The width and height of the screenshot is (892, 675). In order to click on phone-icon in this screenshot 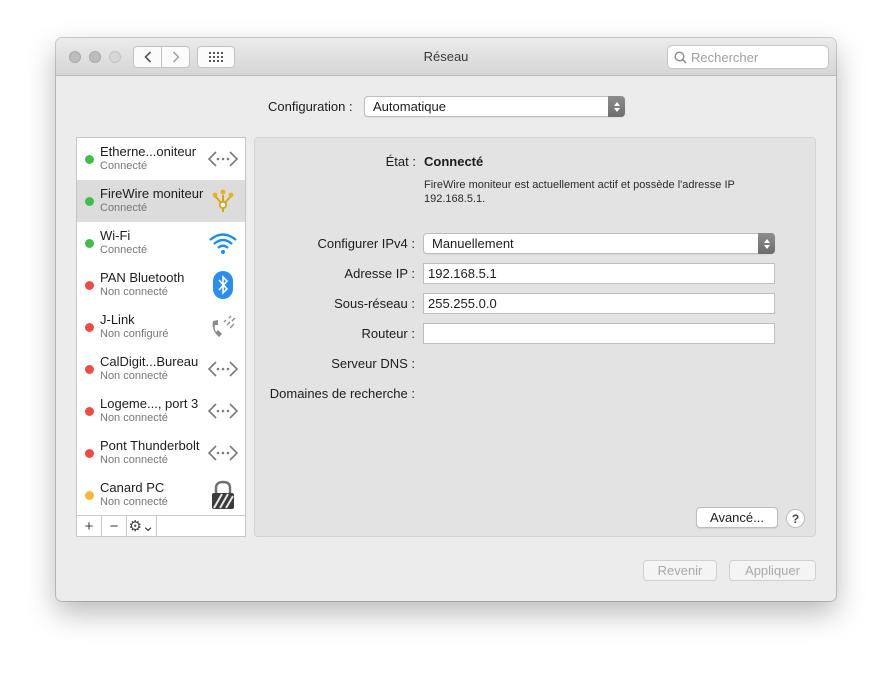, I will do `click(223, 327)`.